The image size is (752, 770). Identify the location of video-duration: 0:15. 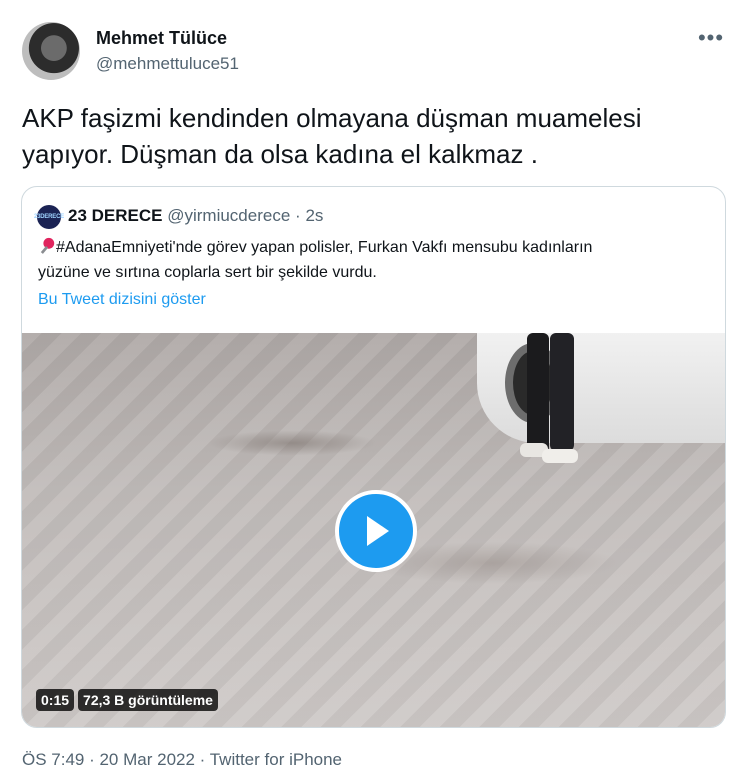
(55, 700).